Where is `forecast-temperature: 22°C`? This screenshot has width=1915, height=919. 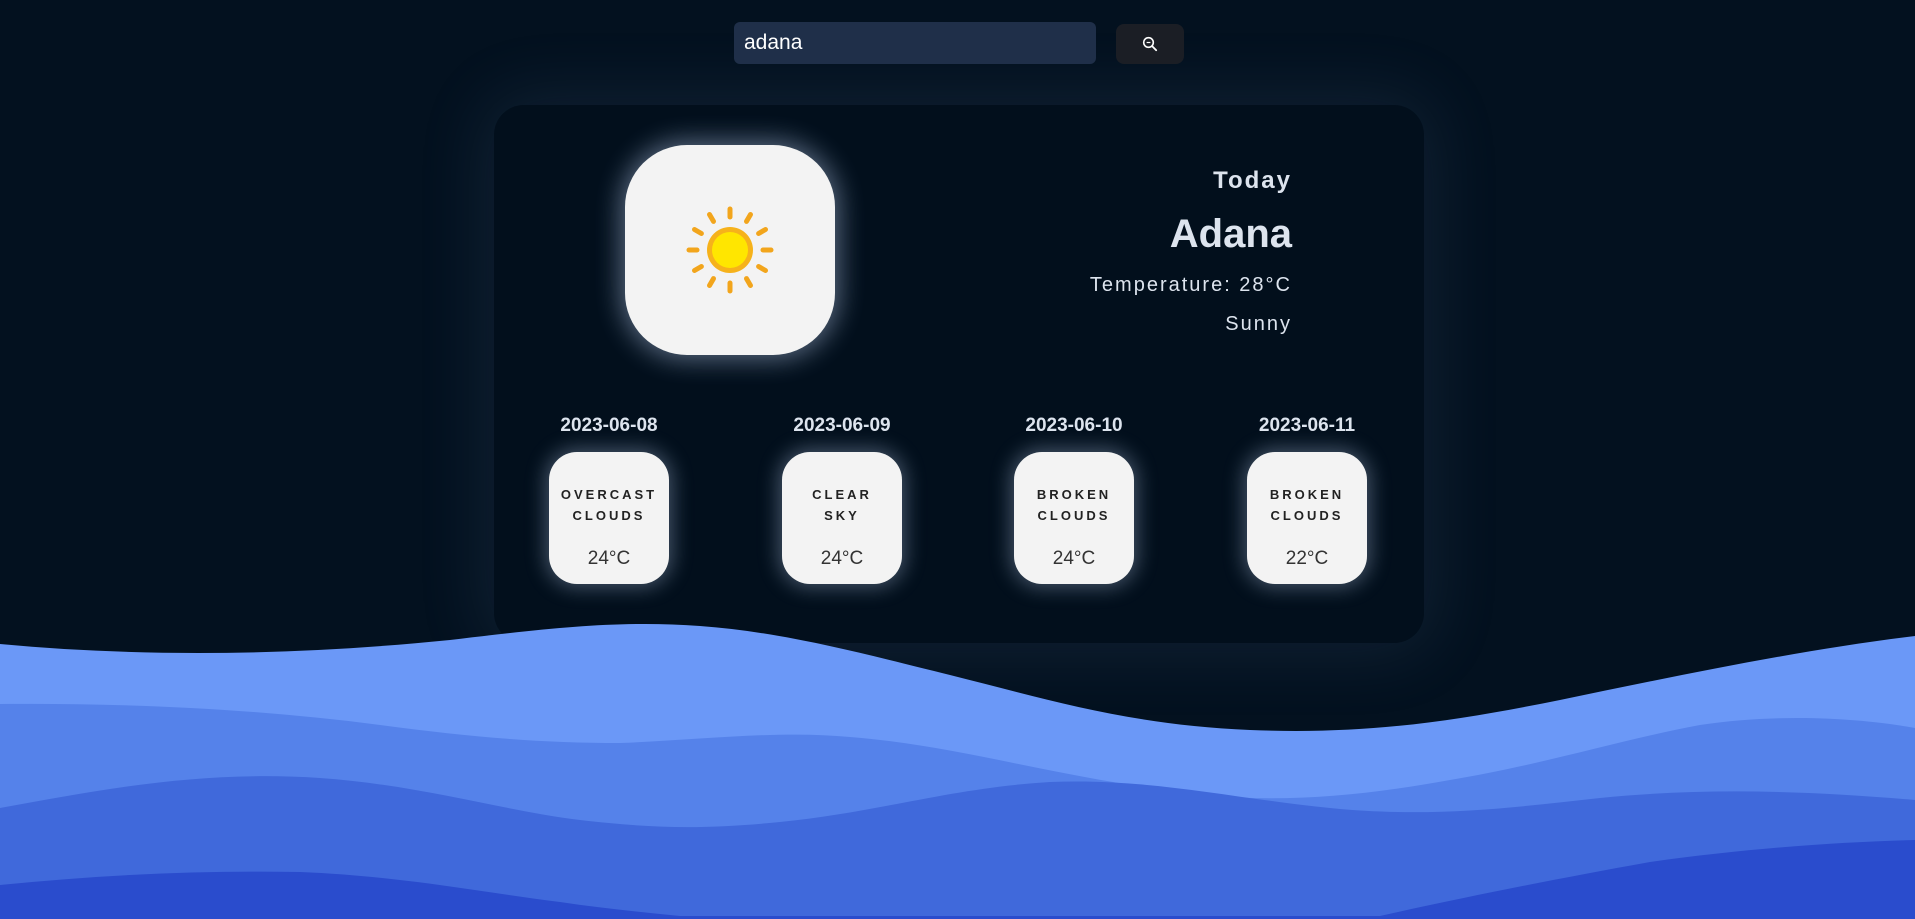 forecast-temperature: 22°C is located at coordinates (1307, 558).